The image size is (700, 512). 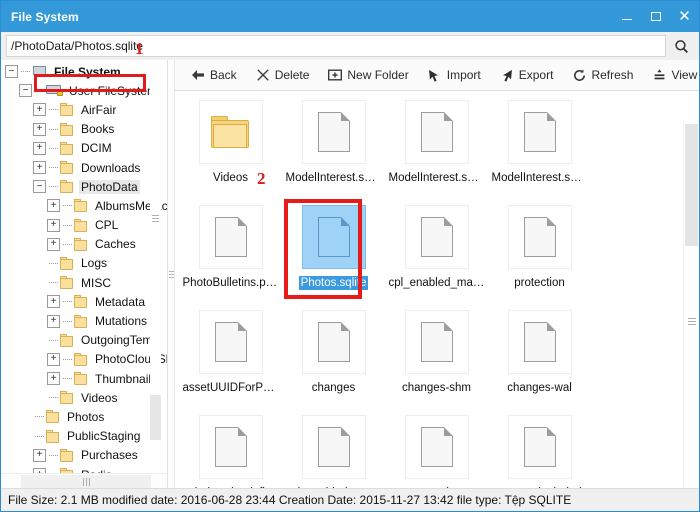 I want to click on toolbar-button-import: Import, so click(x=454, y=75).